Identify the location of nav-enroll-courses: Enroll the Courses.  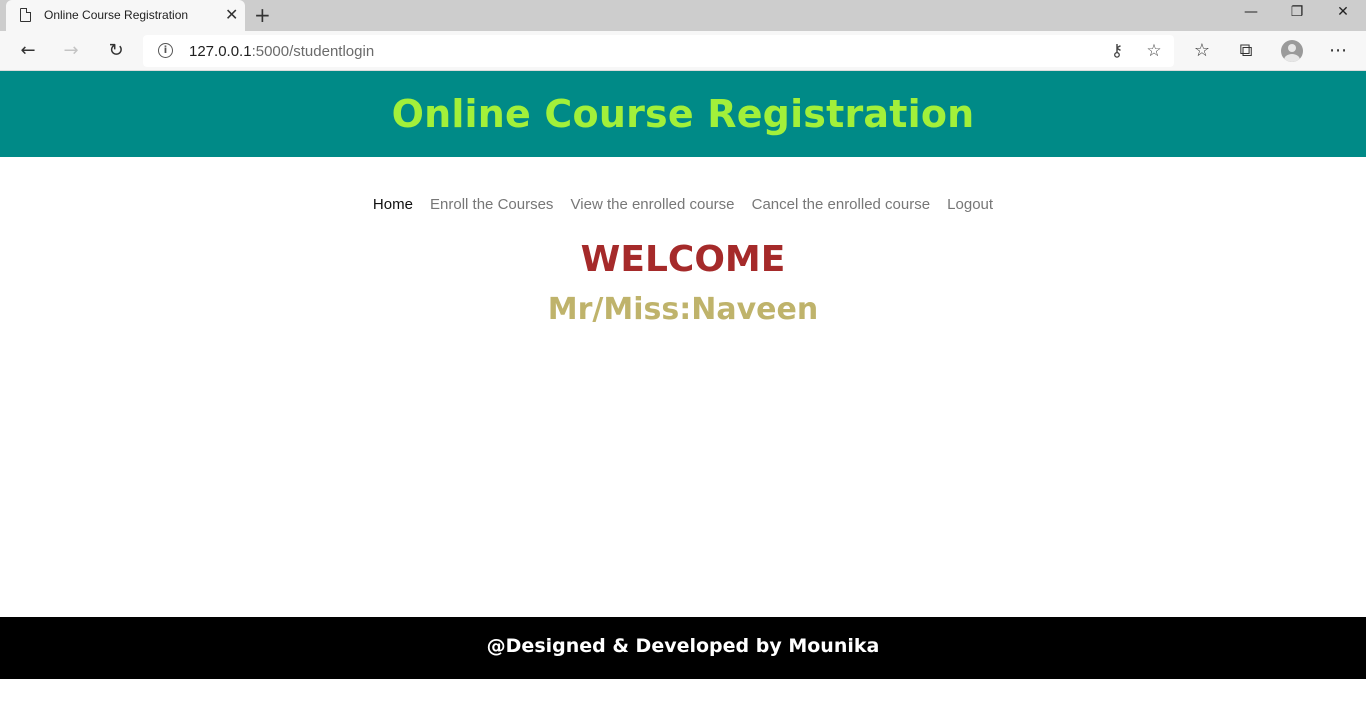
(491, 205).